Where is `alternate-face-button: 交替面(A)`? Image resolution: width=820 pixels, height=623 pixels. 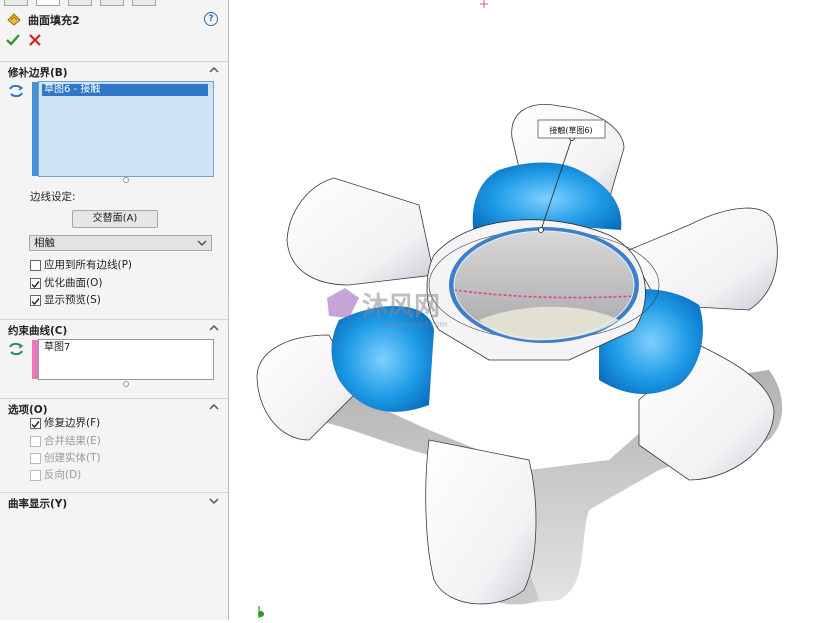
alternate-face-button: 交替面(A) is located at coordinates (115, 219).